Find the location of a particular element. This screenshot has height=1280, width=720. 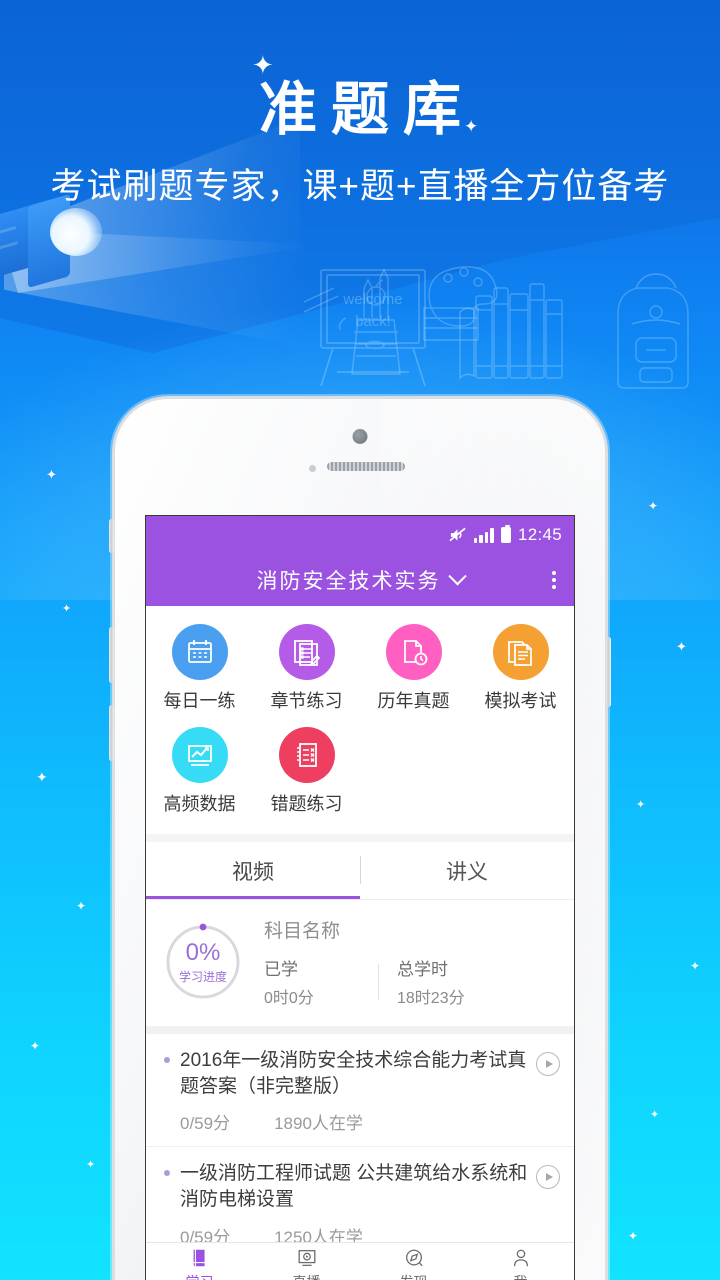

grid-item-label: 模拟考试 is located at coordinates (520, 701).